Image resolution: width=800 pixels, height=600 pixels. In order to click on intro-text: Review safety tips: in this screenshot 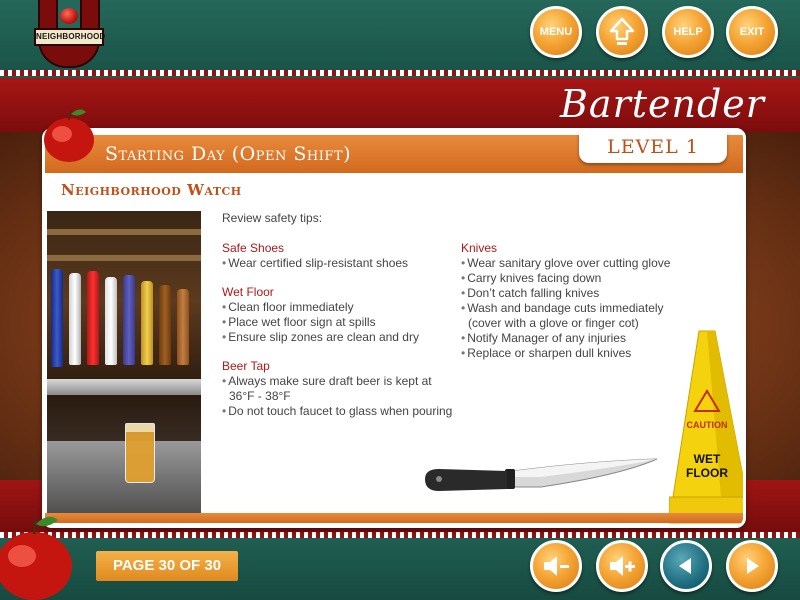, I will do `click(272, 218)`.